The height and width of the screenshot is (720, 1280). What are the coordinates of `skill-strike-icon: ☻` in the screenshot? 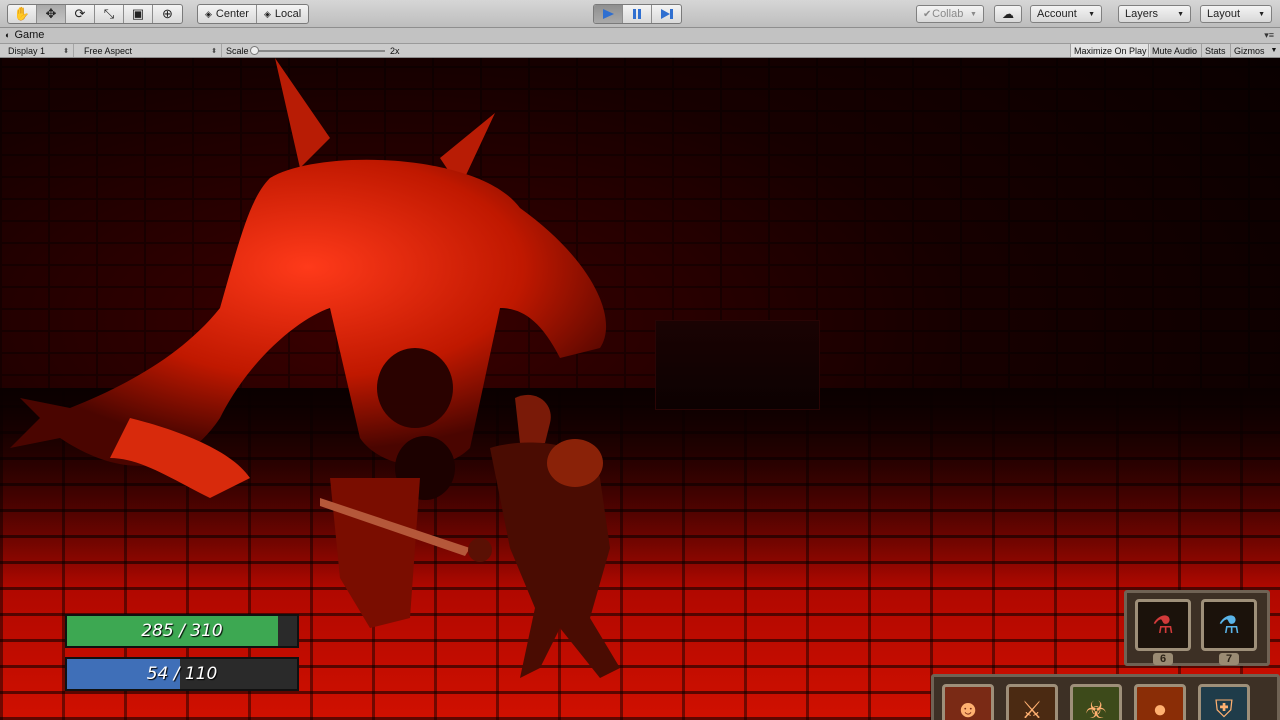 It's located at (968, 708).